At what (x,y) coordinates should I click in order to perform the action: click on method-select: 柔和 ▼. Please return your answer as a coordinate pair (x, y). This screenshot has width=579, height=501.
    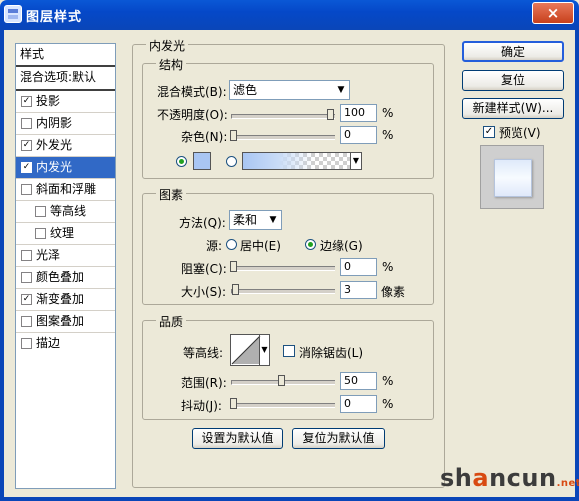
    Looking at the image, I should click on (255, 220).